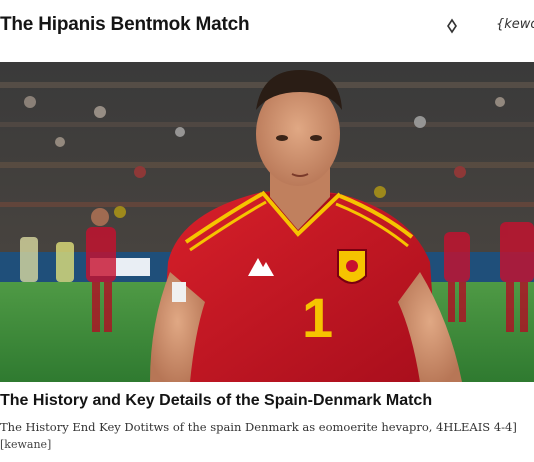 This screenshot has width=534, height=462. What do you see at coordinates (515, 24) in the screenshot?
I see `keyword-tag: {kewor` at bounding box center [515, 24].